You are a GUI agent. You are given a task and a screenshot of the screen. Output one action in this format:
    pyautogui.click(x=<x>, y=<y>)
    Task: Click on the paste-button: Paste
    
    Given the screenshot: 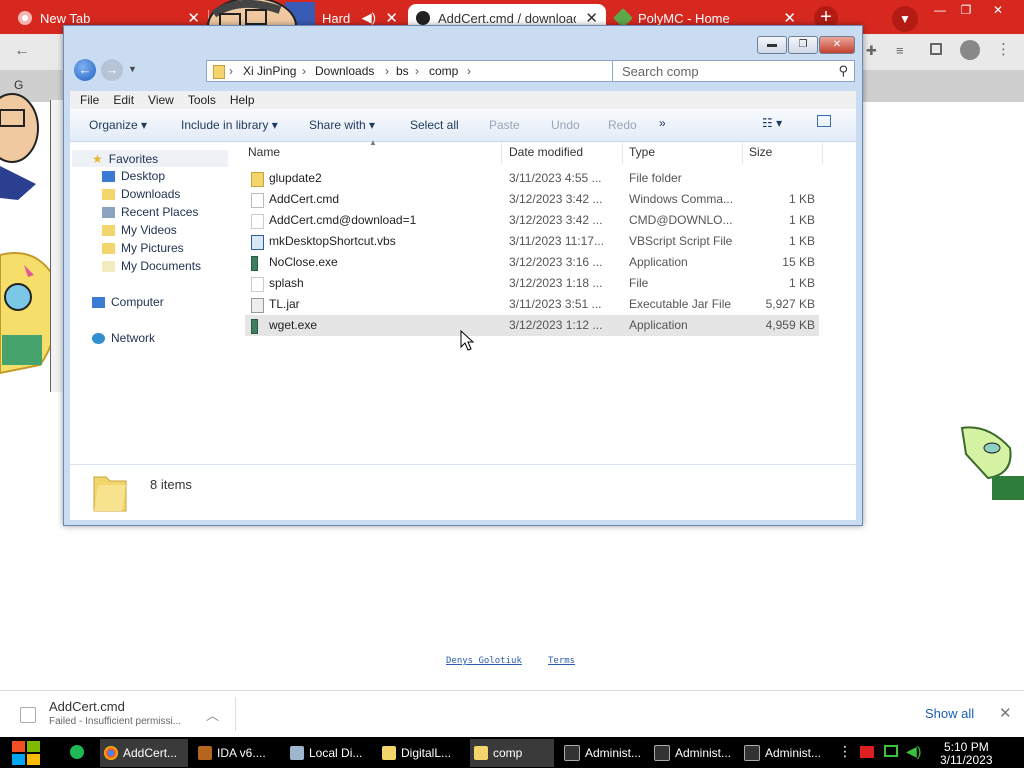 What is the action you would take?
    pyautogui.click(x=504, y=125)
    